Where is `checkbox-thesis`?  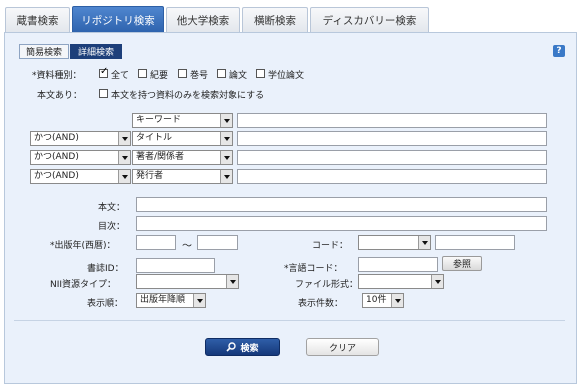
checkbox-thesis is located at coordinates (260, 73).